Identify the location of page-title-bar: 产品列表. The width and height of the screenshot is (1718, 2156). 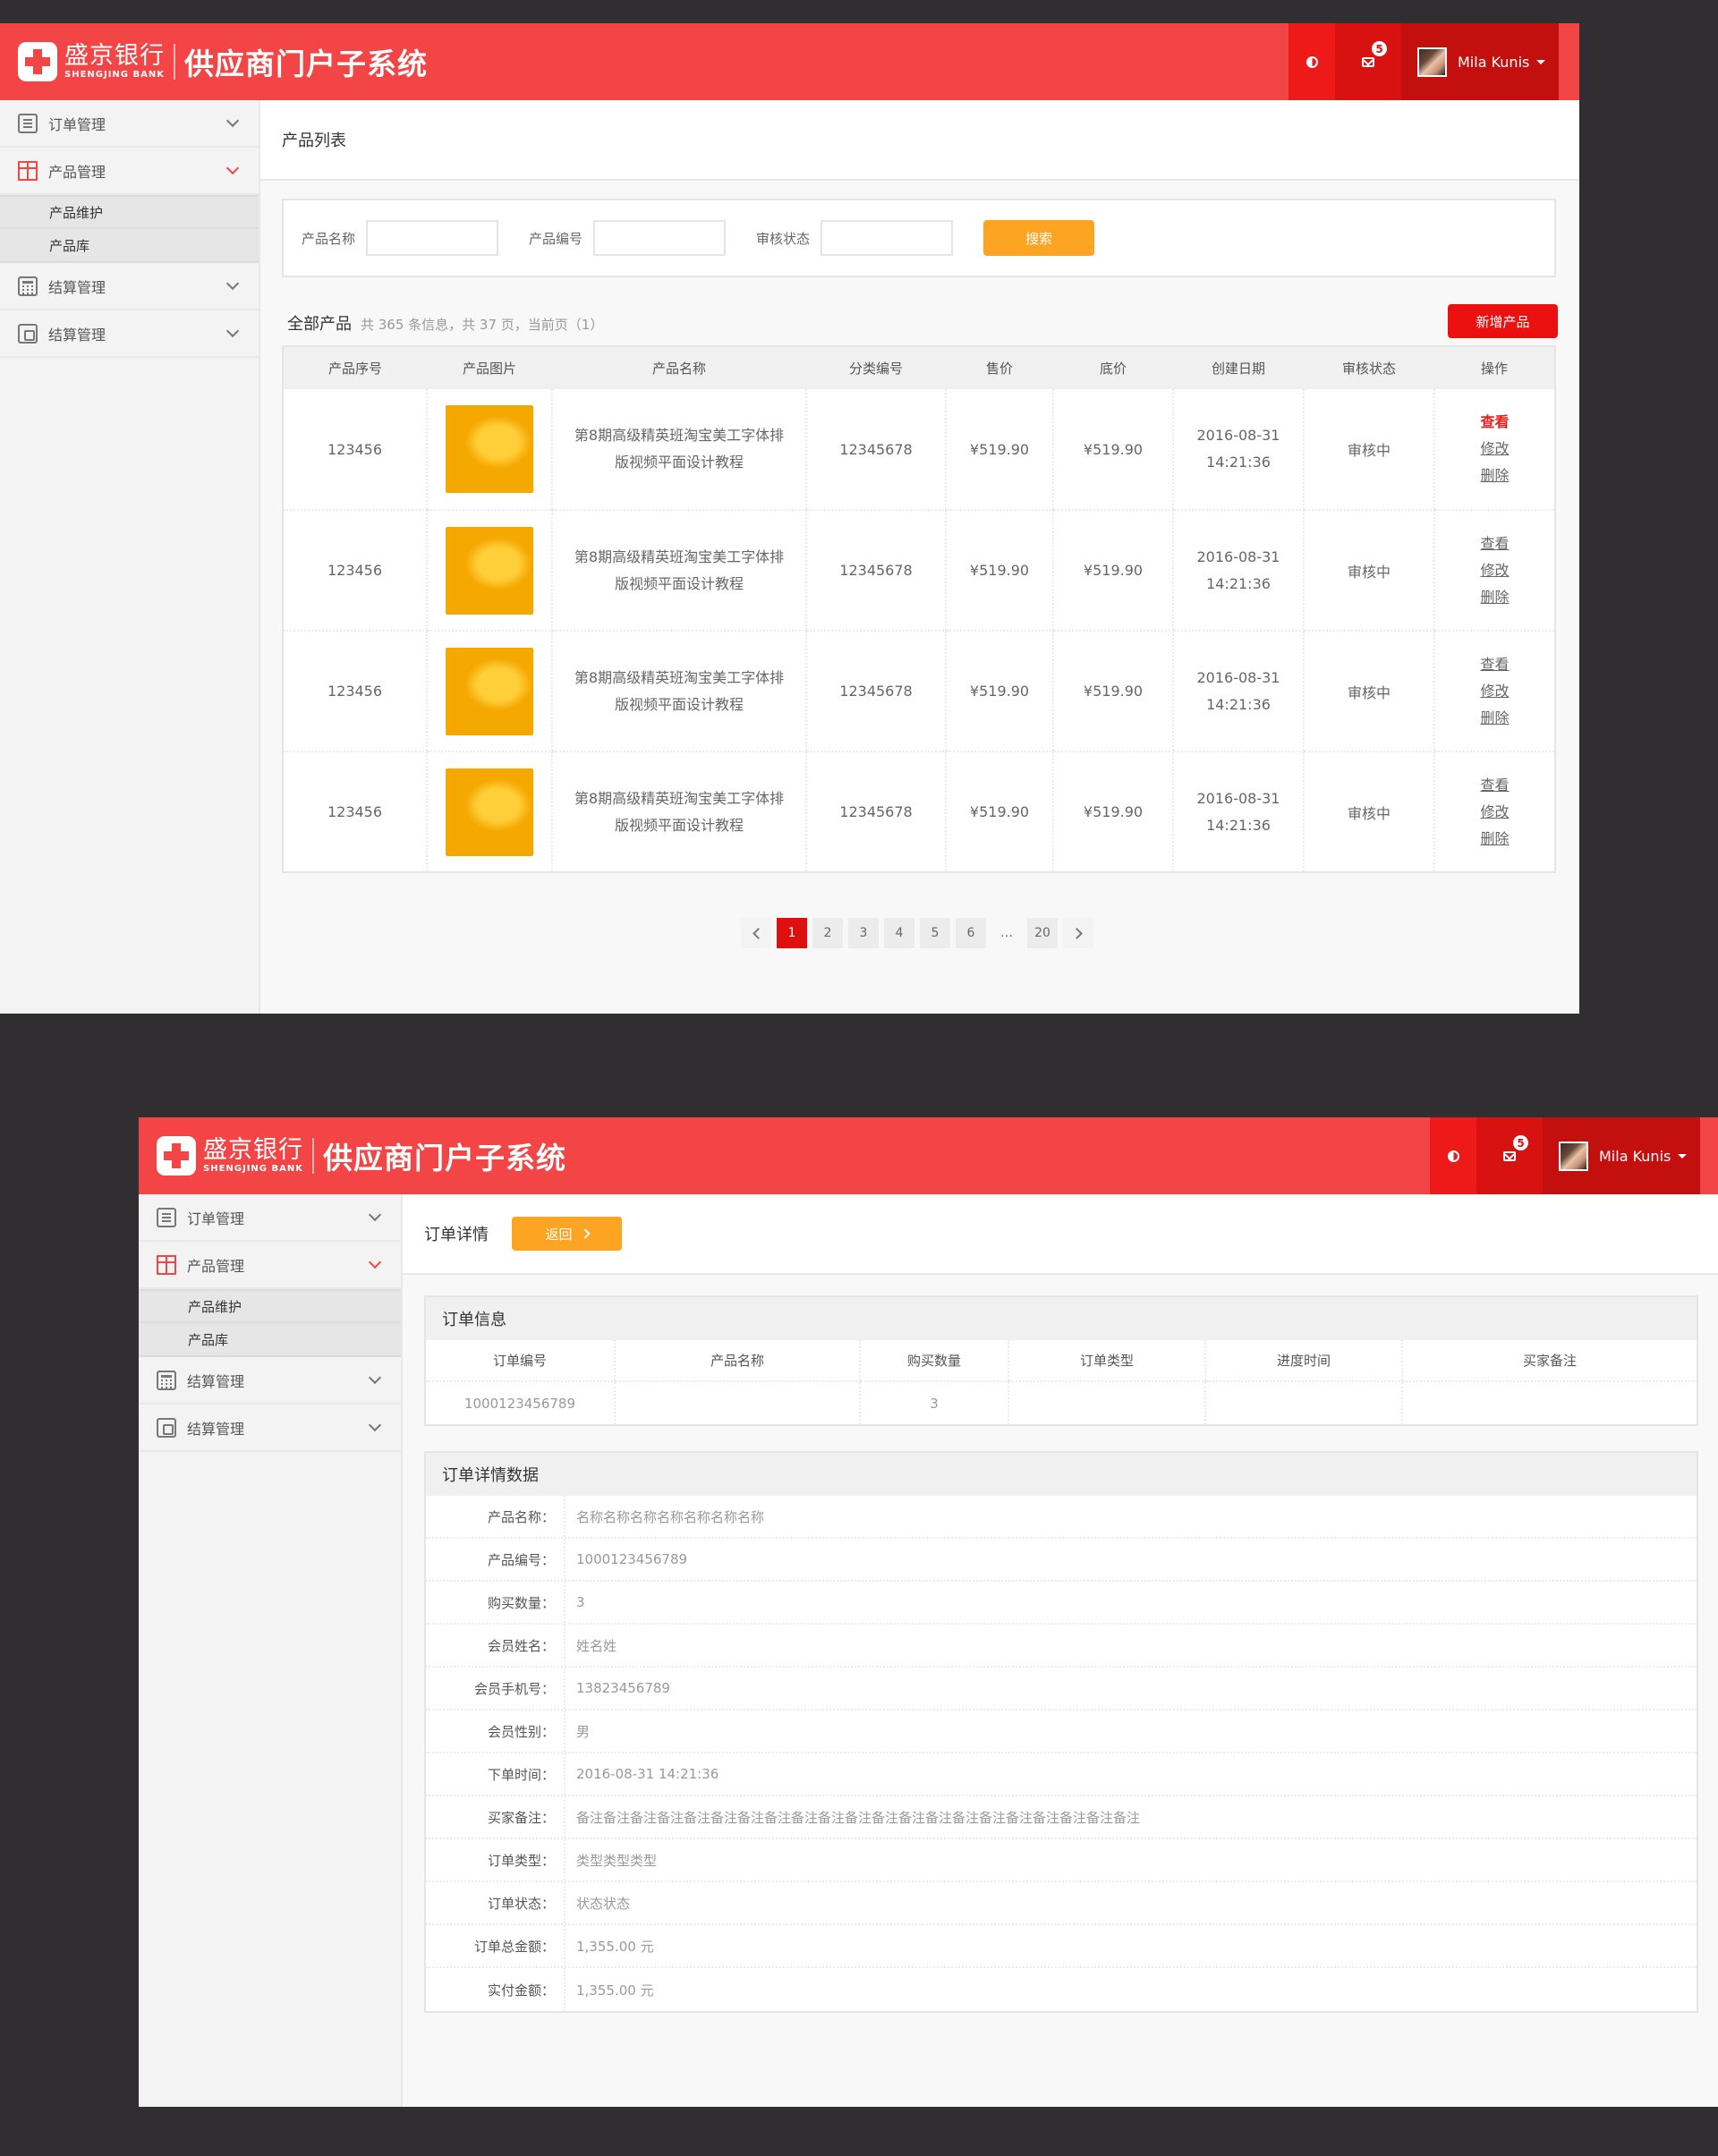
(919, 140).